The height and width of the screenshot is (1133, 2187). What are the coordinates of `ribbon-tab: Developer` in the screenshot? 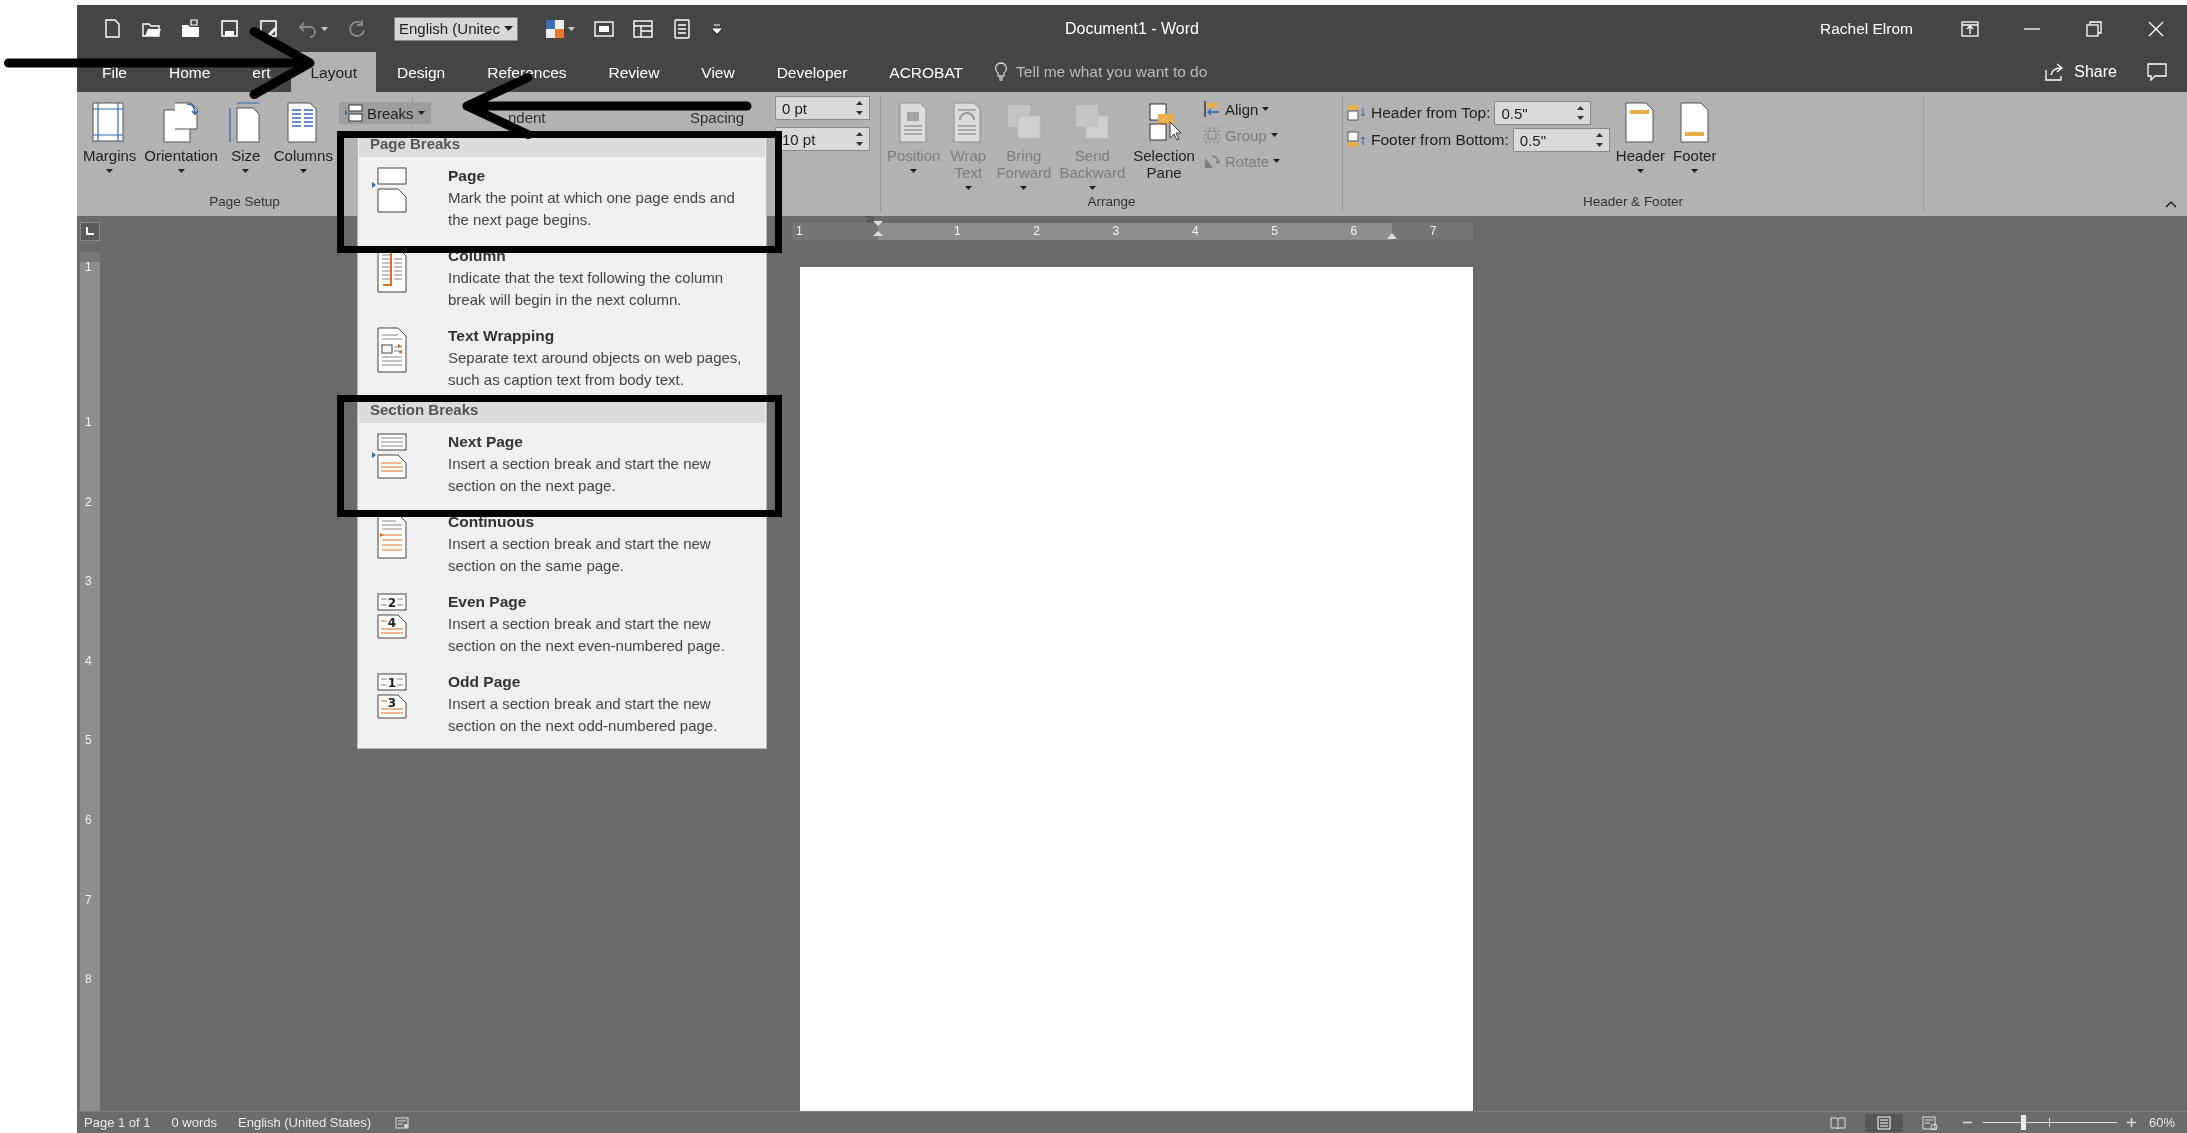 It's located at (812, 72).